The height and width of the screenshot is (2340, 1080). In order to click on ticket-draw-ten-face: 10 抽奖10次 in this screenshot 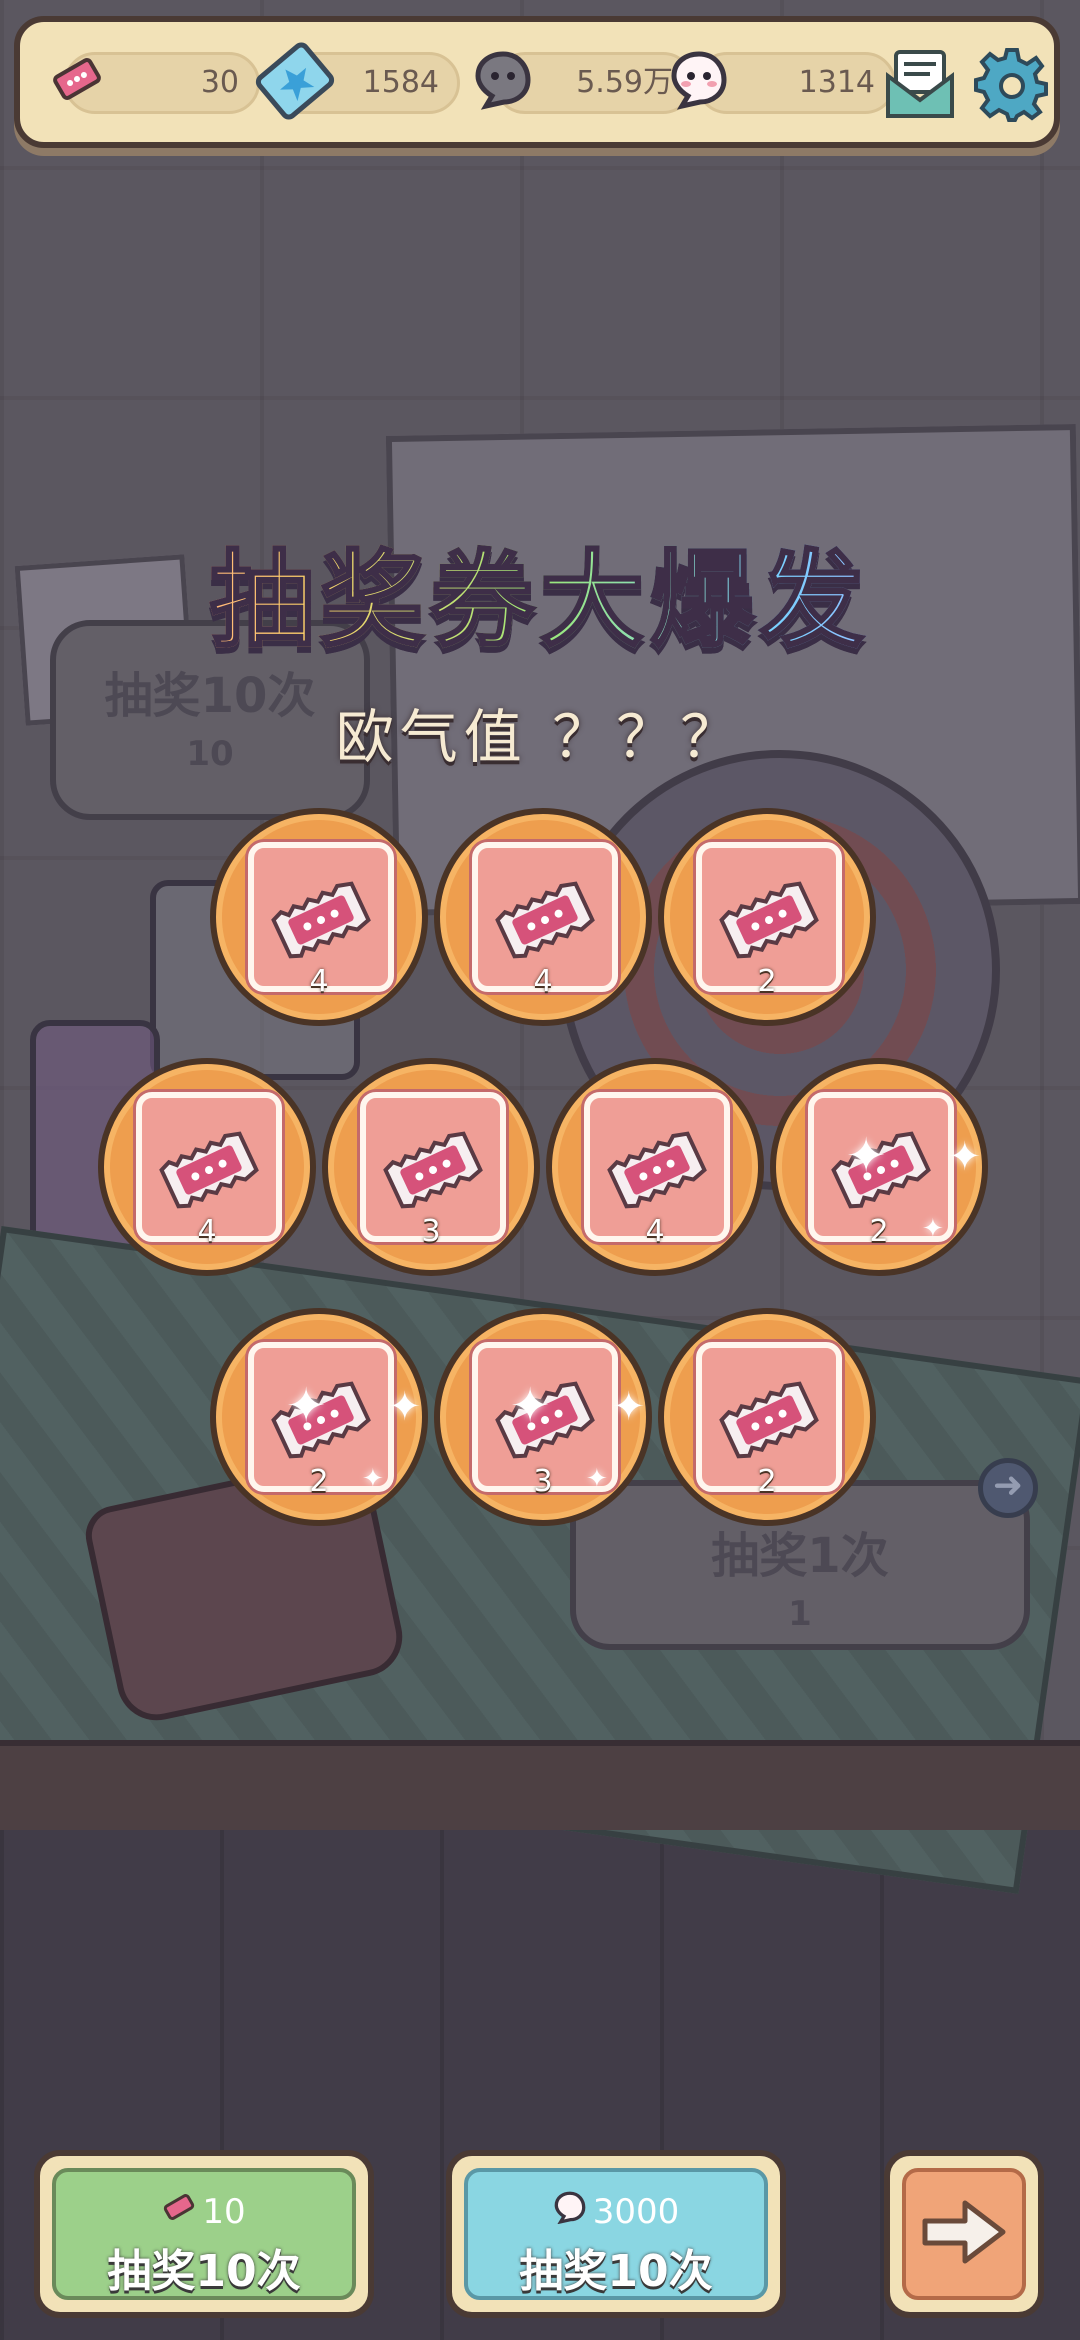, I will do `click(204, 2234)`.